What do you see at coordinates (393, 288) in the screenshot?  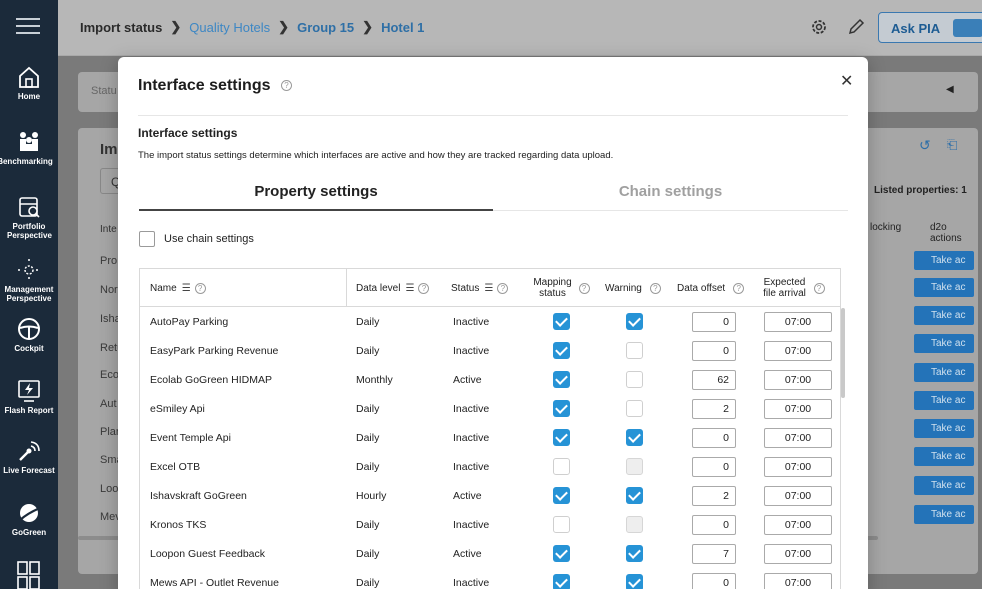 I see `column-header-data-level: Data level ☰ ?` at bounding box center [393, 288].